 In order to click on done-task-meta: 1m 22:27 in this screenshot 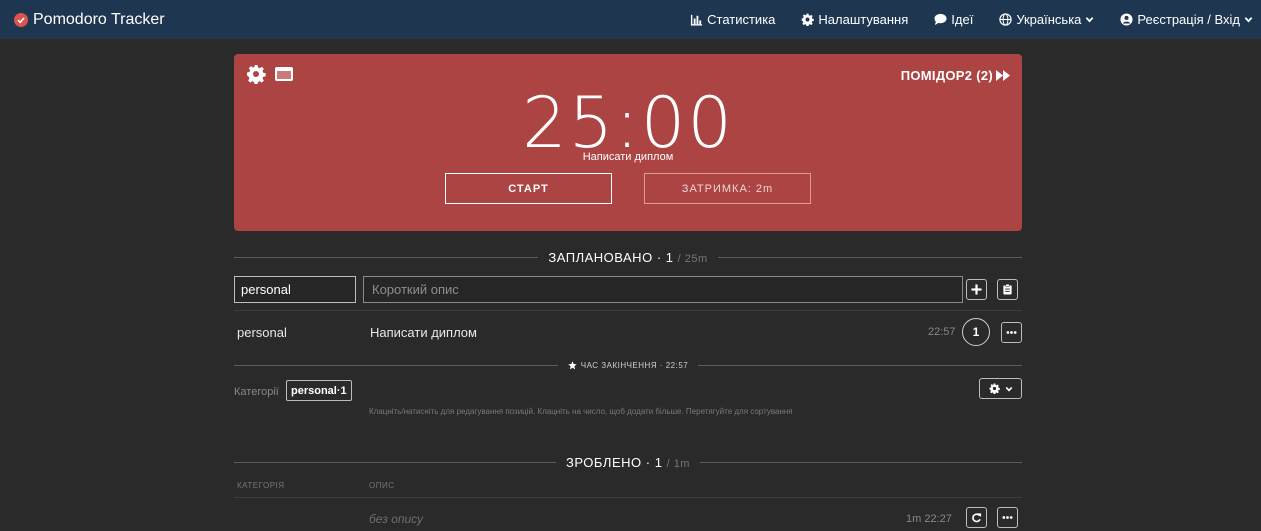, I will do `click(929, 519)`.